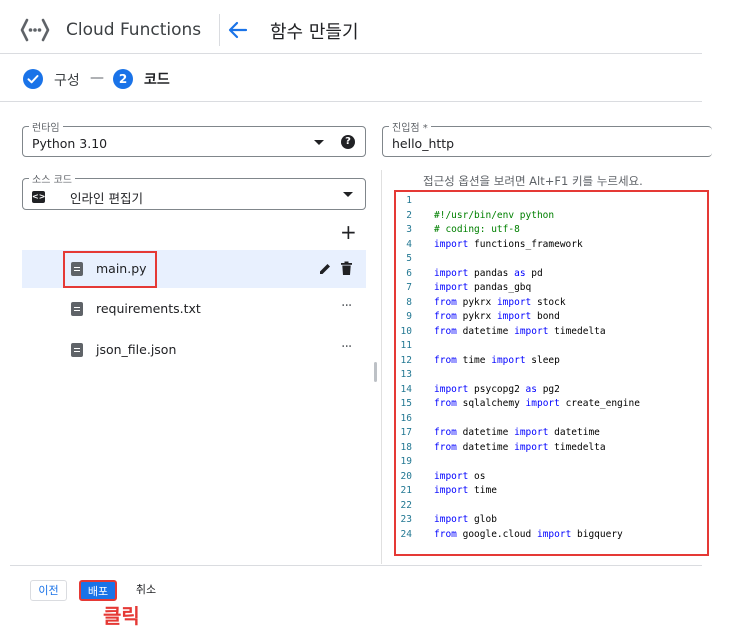 This screenshot has height=639, width=755. I want to click on line-code: import pandas as pd, so click(488, 273).